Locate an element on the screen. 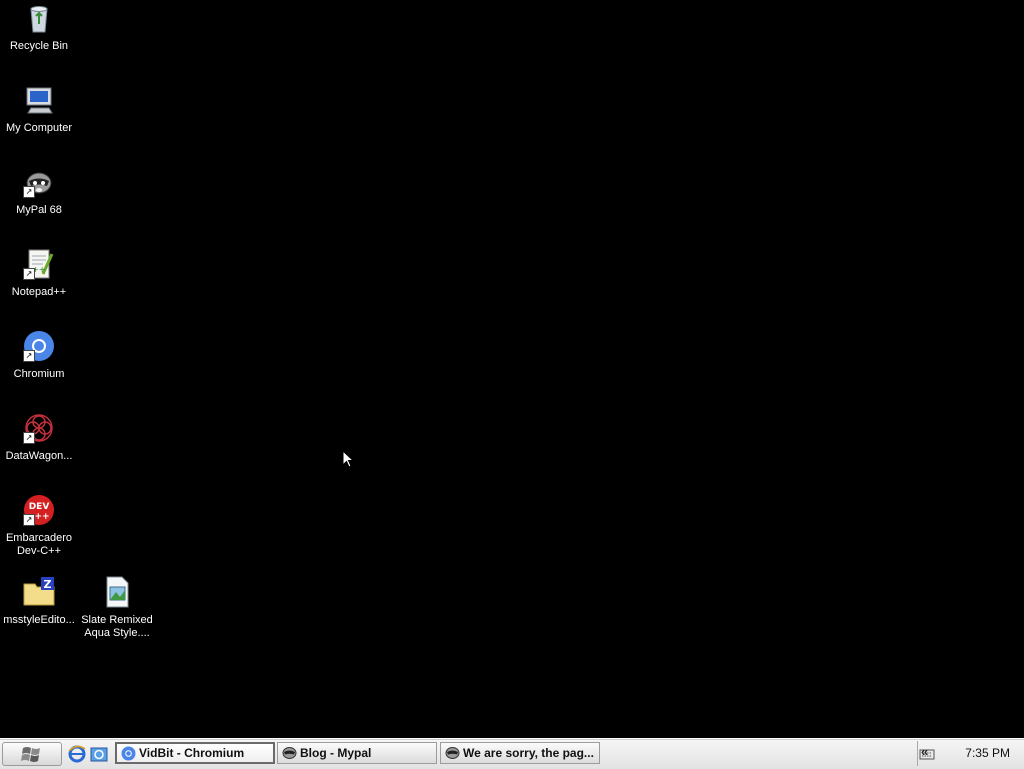 This screenshot has width=1024, height=769. desktop-icon-chromium: ↗ Chromium is located at coordinates (39, 355).